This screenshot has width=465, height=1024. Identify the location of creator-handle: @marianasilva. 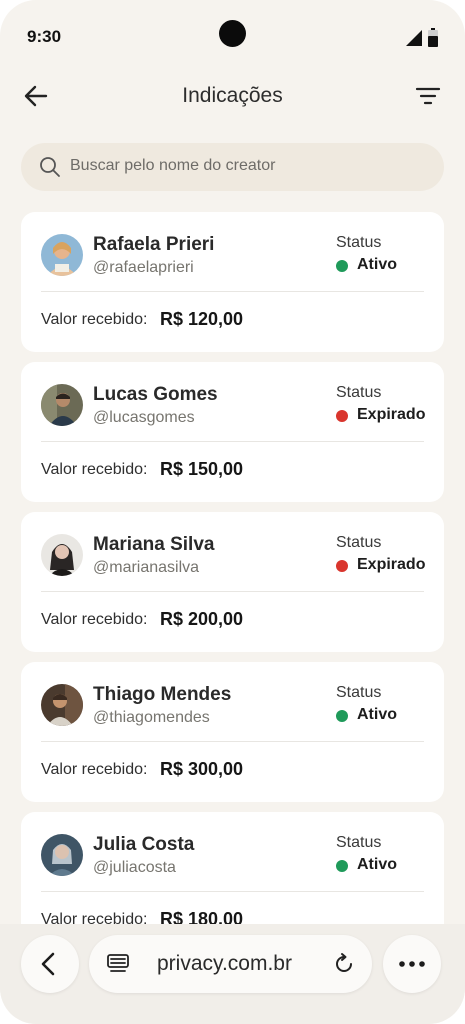
(146, 567).